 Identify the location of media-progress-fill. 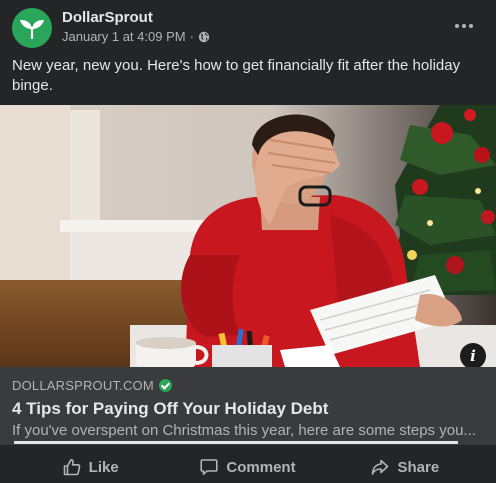
(236, 442).